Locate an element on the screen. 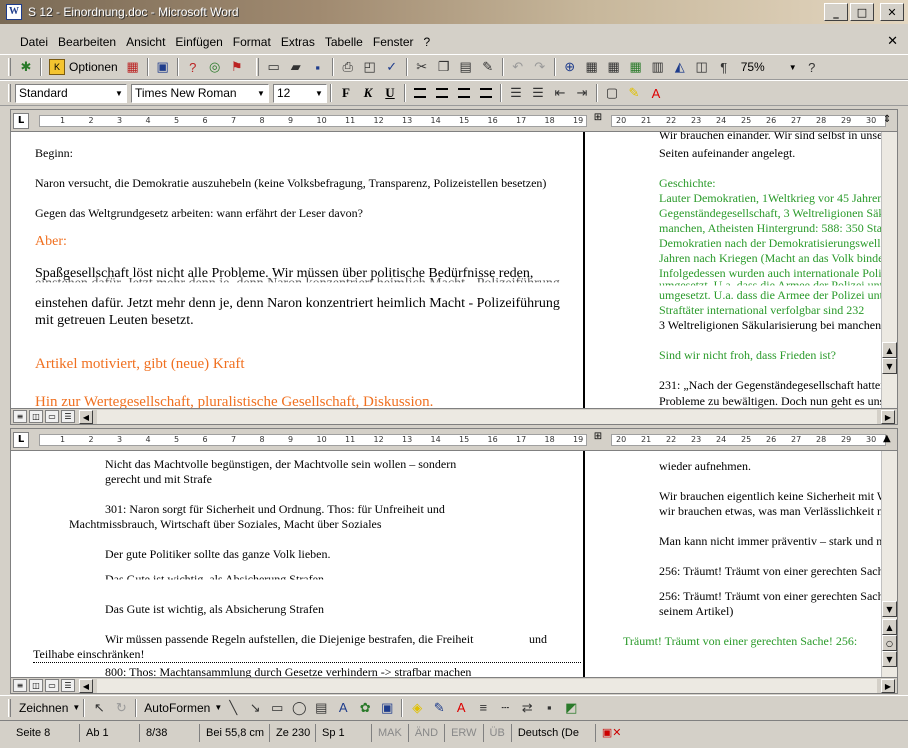  drawing-icon: ◭ is located at coordinates (680, 67).